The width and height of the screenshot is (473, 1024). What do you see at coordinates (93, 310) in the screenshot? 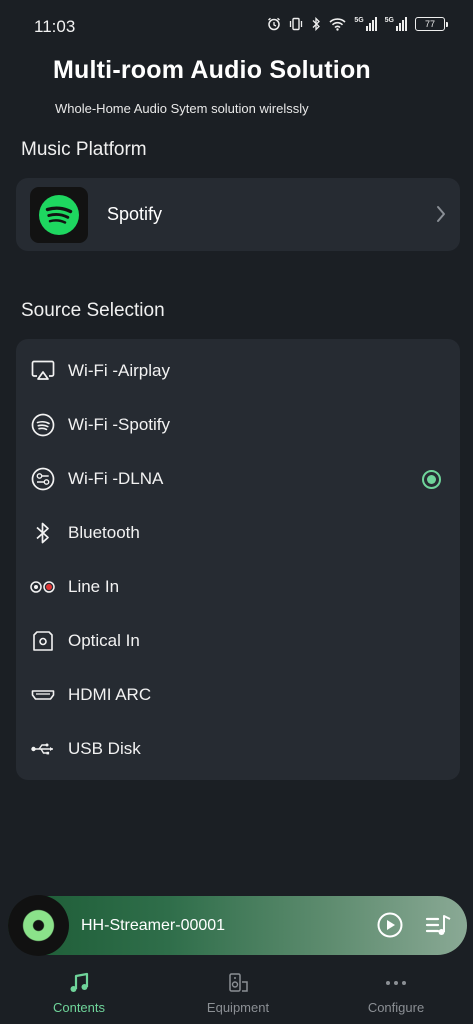
I see `source-selection-heading: Source Selection` at bounding box center [93, 310].